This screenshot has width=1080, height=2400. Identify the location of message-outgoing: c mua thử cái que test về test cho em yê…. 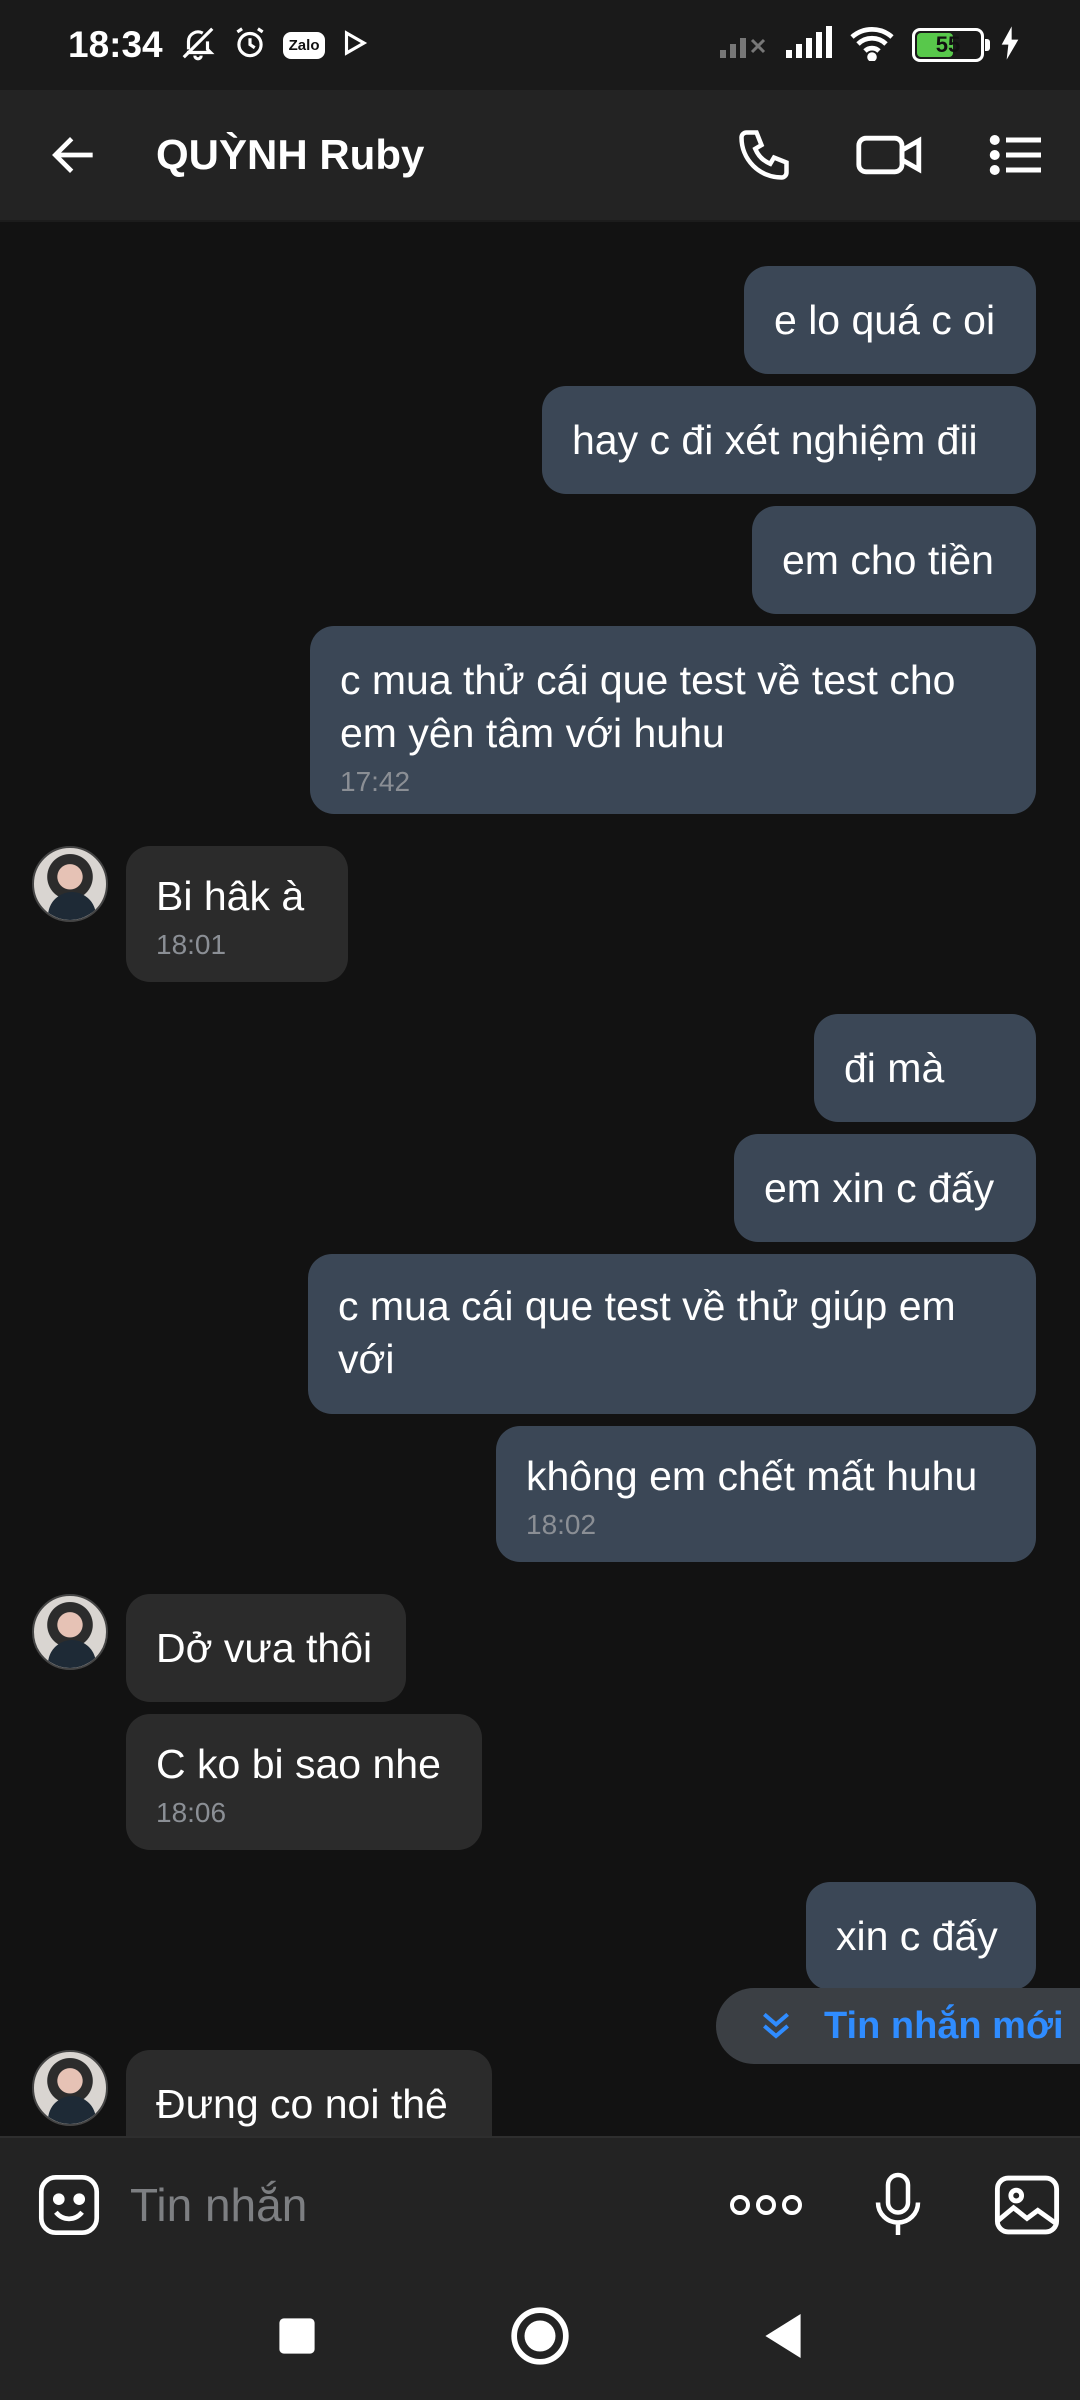
(673, 720).